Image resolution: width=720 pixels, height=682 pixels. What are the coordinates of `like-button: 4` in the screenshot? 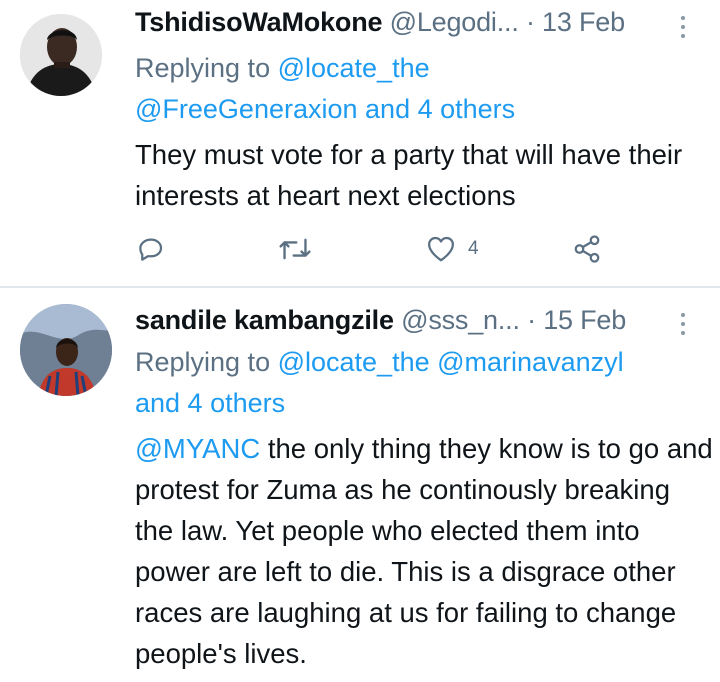 It's located at (452, 249).